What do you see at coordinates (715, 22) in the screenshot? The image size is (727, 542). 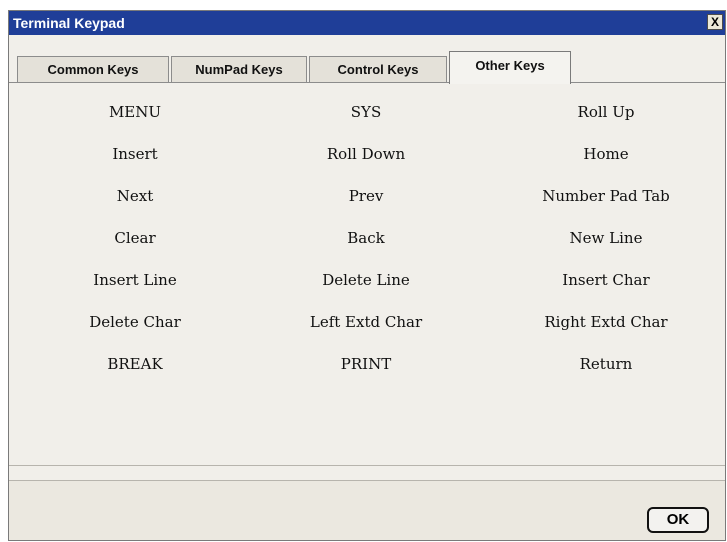 I see `close-button: X` at bounding box center [715, 22].